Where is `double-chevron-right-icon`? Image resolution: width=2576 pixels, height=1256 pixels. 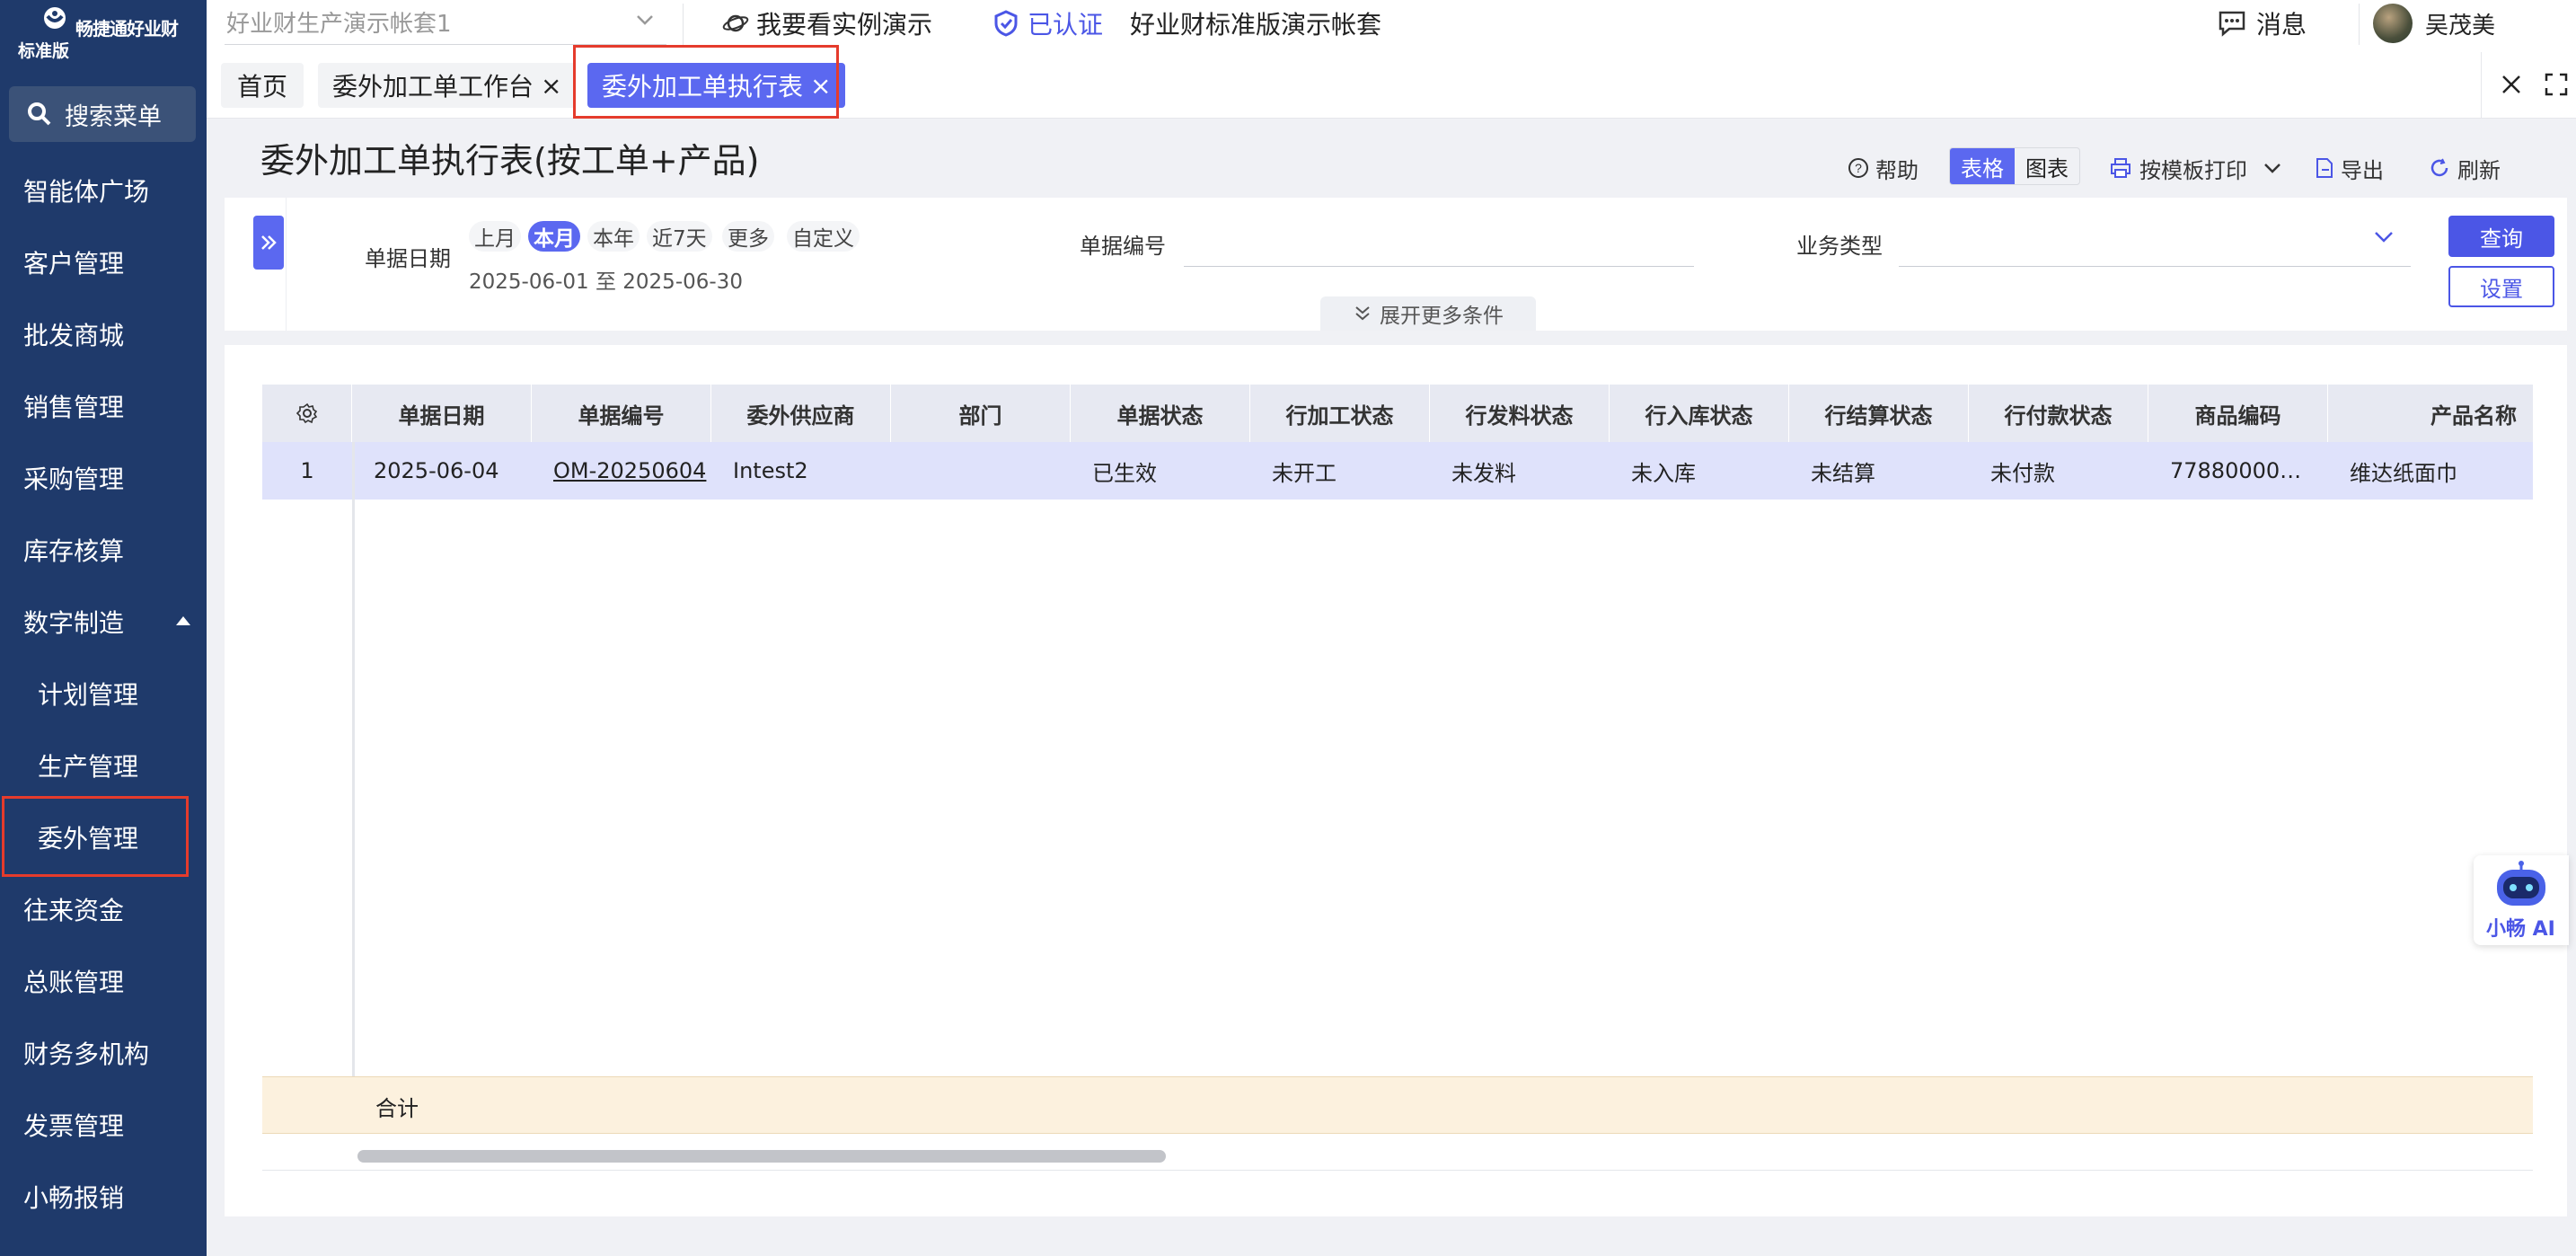 double-chevron-right-icon is located at coordinates (269, 242).